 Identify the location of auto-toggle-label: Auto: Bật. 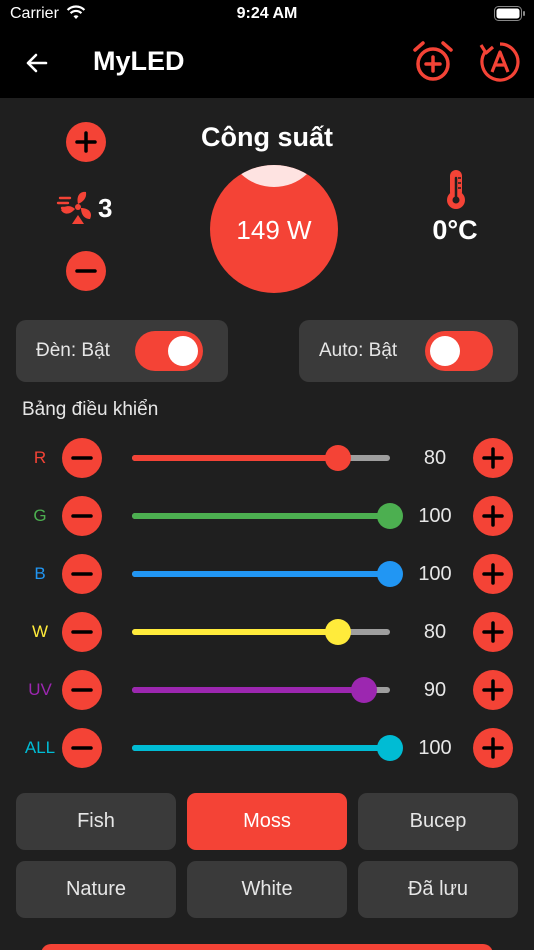
(358, 350).